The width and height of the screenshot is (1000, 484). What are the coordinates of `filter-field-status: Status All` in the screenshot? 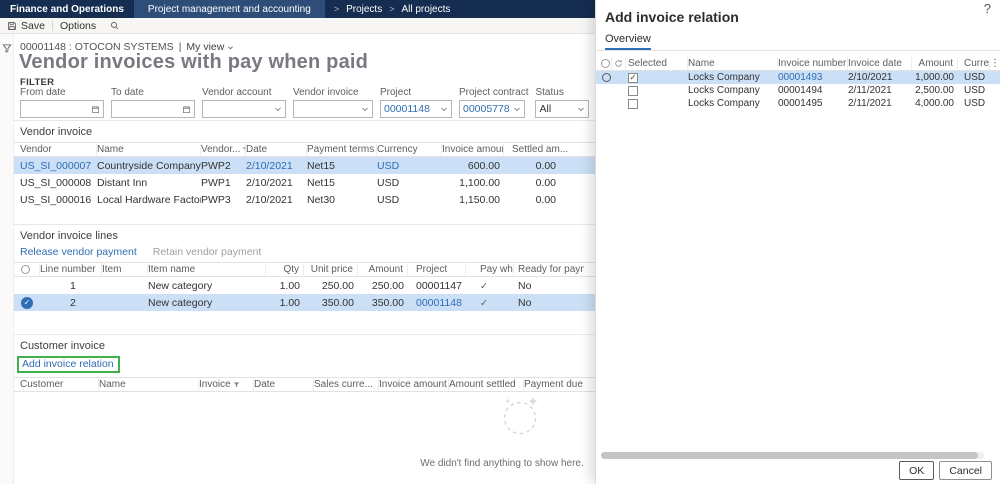 It's located at (562, 102).